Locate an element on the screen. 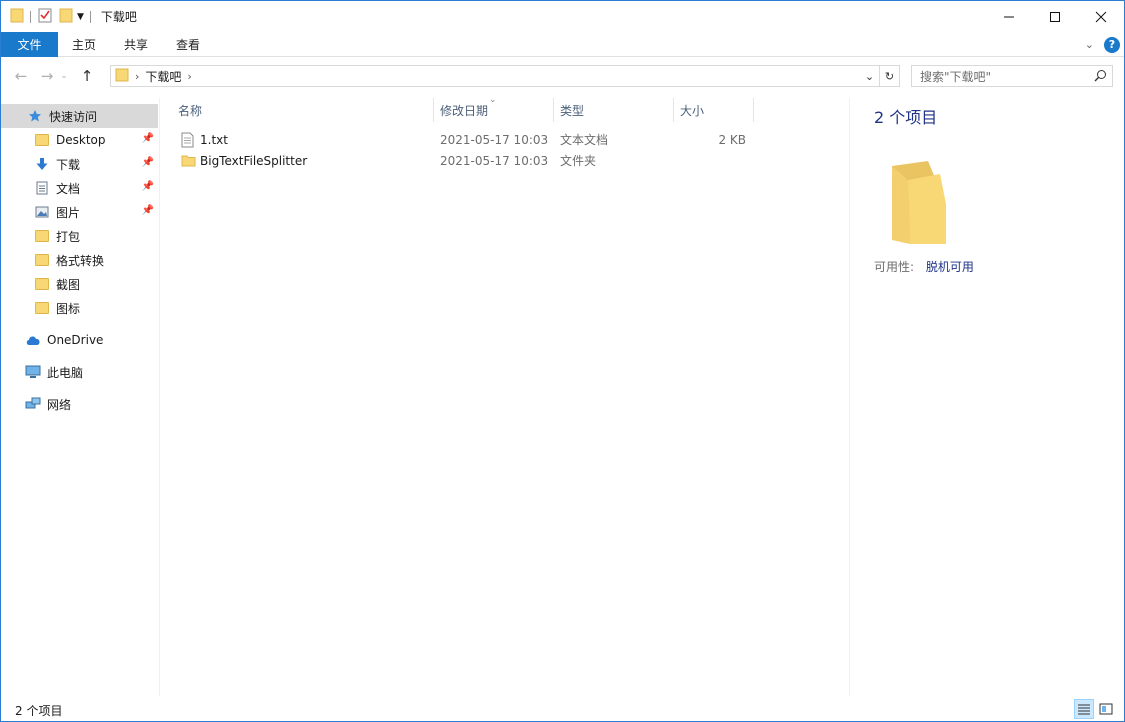 The image size is (1125, 722). customize-toolbar-icon: ▼ is located at coordinates (80, 17).